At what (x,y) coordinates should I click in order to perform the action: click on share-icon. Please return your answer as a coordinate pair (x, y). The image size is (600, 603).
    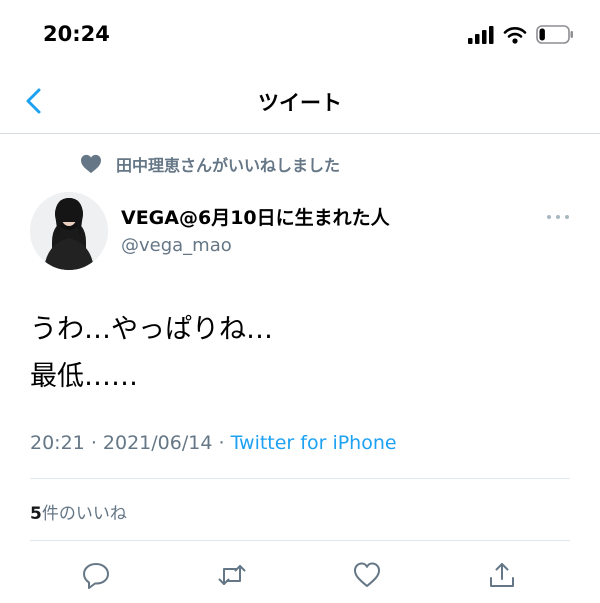
    Looking at the image, I should click on (502, 575).